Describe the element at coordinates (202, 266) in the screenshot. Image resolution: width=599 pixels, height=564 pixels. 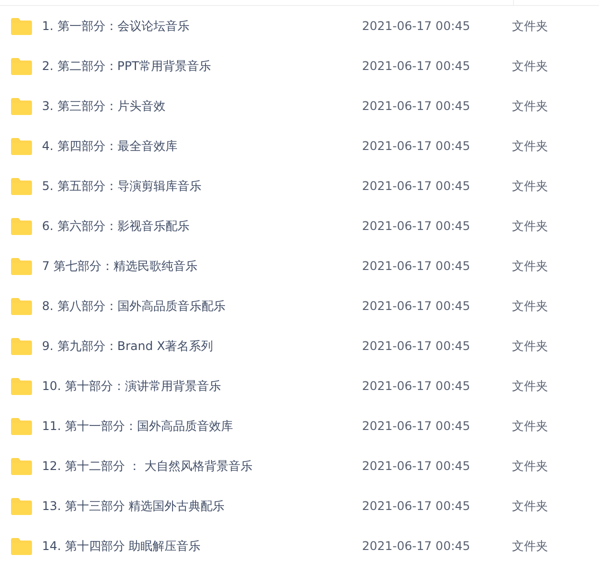
I see `folder-name: 7 第七部分：精选民歌纯音乐` at that location.